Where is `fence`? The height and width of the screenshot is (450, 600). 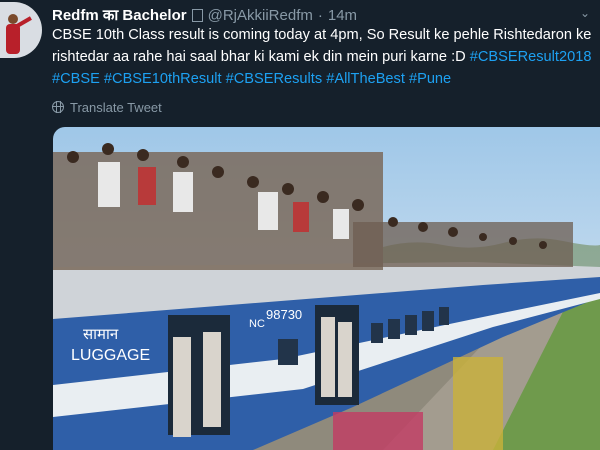
fence is located at coordinates (478, 403).